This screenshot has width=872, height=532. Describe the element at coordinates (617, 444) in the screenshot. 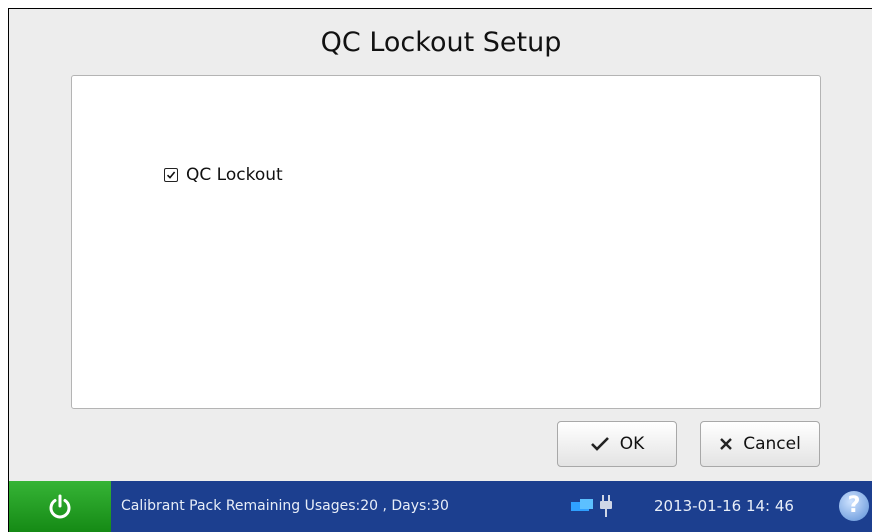

I see `ok-button: OK` at that location.